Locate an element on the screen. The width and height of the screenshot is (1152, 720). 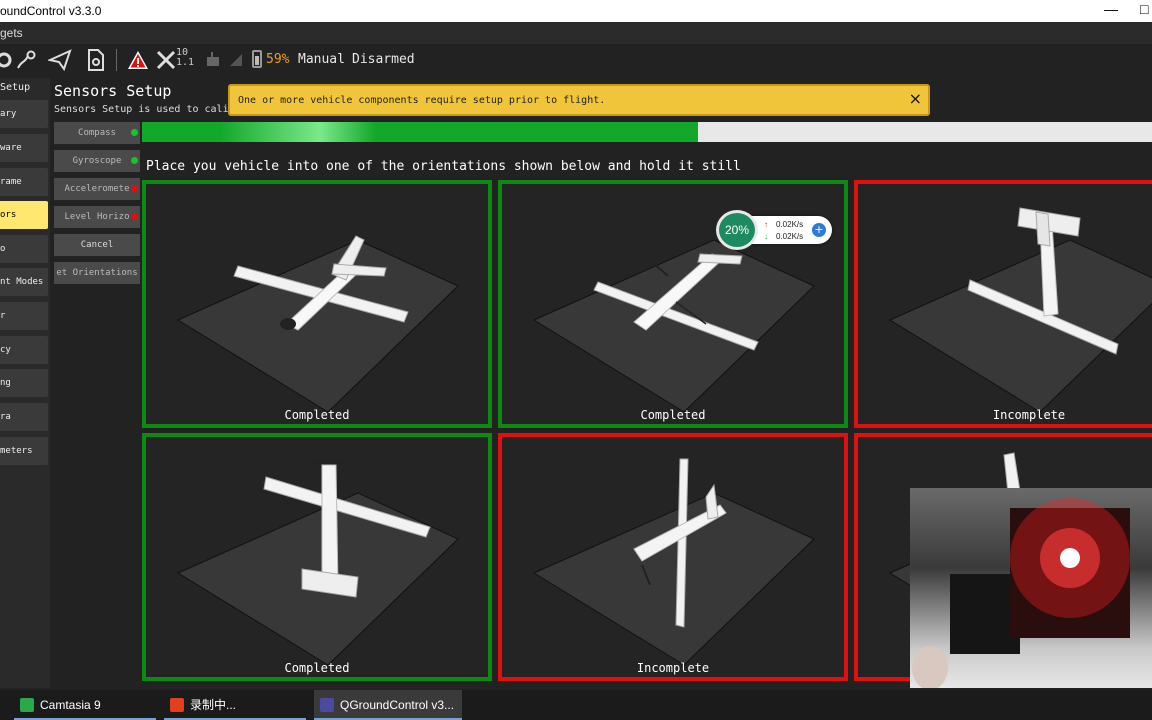
window-title: oundControl v3.3.0 is located at coordinates (51, 11).